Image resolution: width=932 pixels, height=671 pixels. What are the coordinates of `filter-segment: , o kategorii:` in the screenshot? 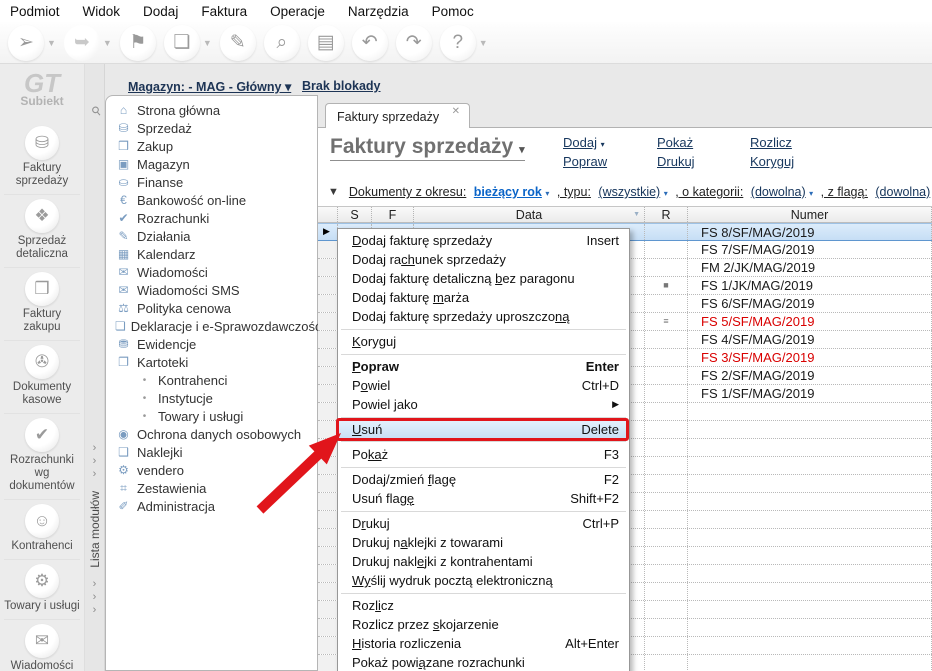 It's located at (709, 192).